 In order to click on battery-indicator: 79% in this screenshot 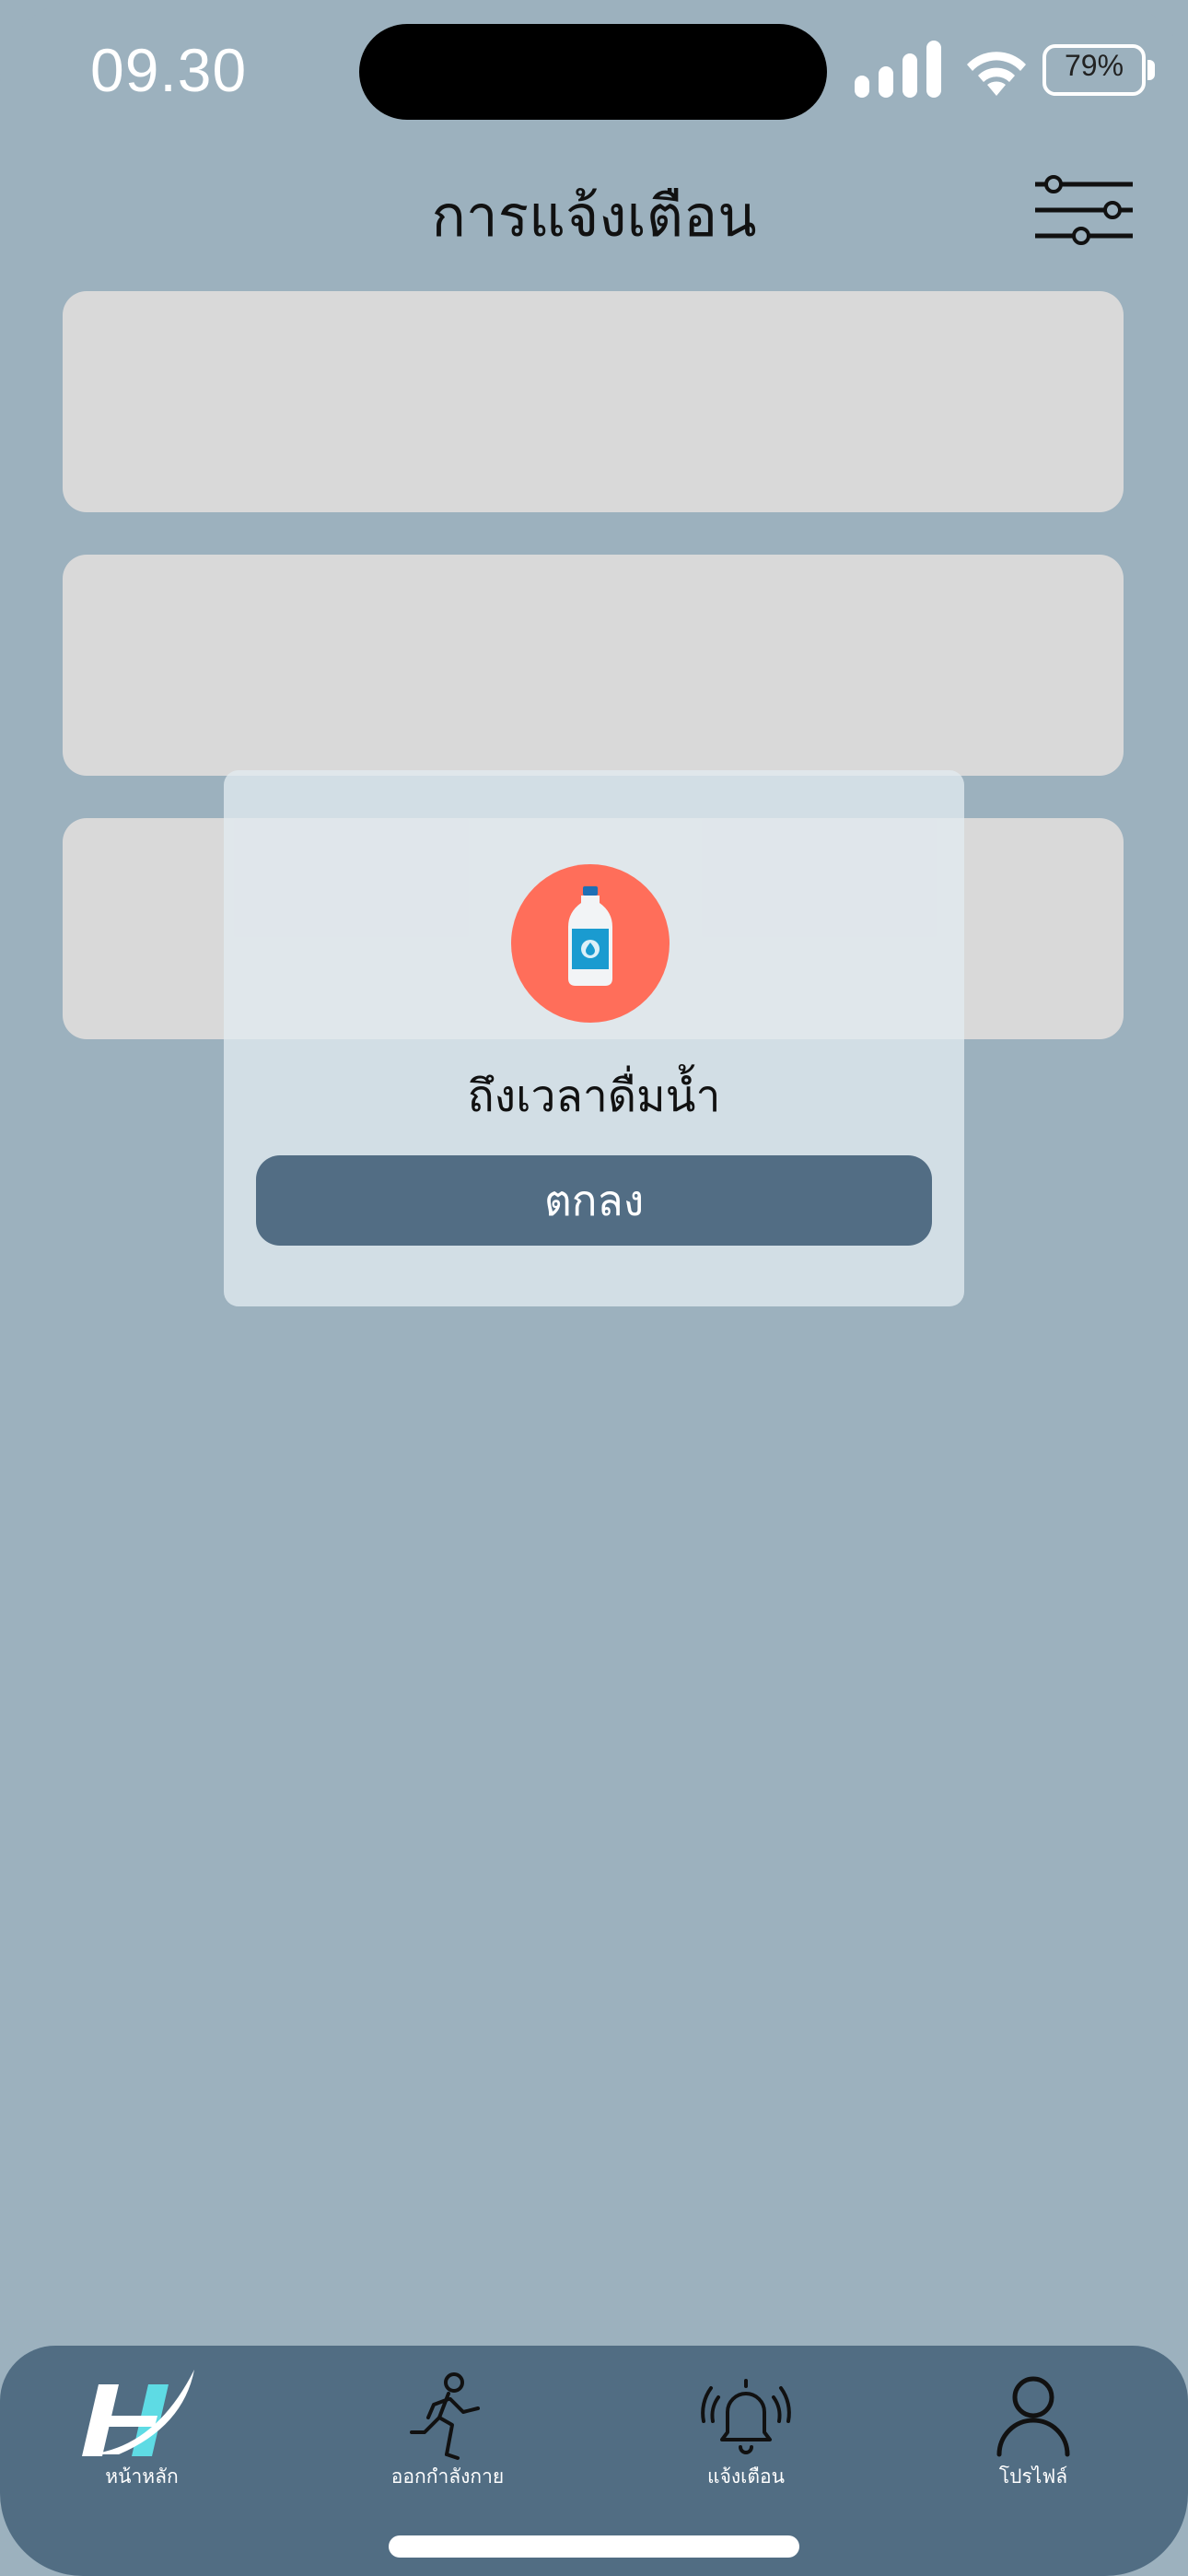, I will do `click(1103, 71)`.